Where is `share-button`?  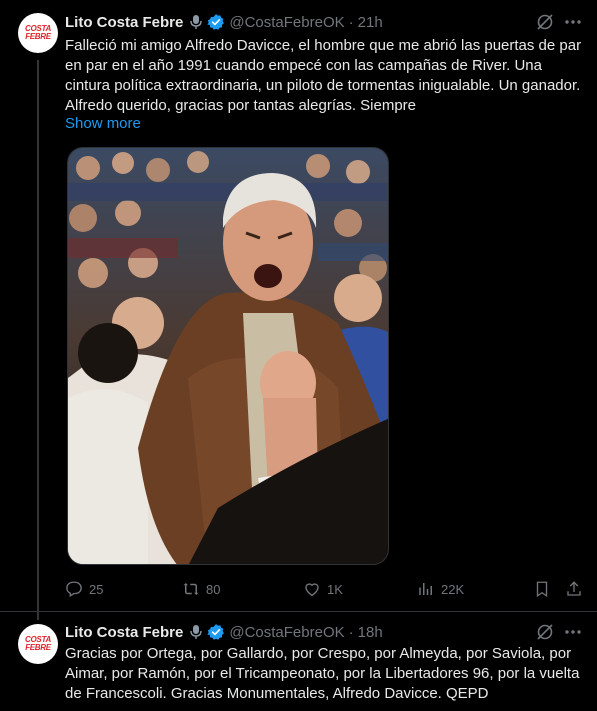
share-button is located at coordinates (574, 589).